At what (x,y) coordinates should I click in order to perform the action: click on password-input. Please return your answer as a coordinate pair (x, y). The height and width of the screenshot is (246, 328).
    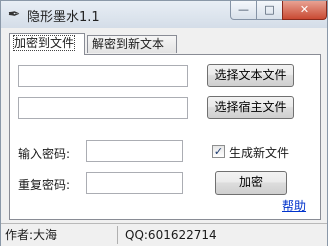
    Looking at the image, I should click on (134, 151).